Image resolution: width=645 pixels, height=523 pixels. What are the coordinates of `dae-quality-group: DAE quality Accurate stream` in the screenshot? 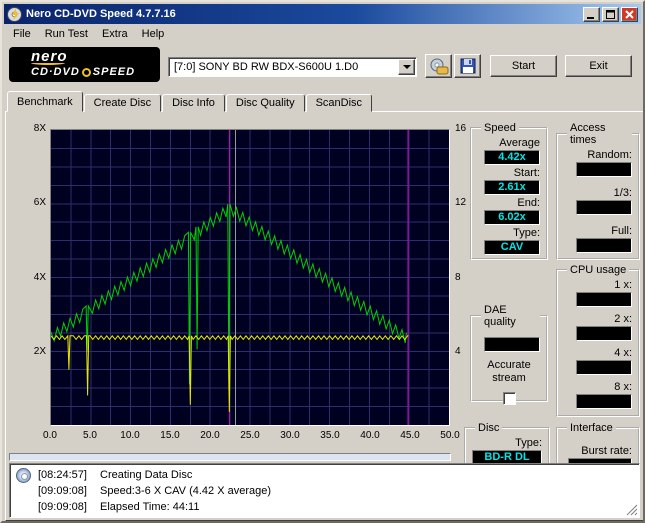 It's located at (509, 354).